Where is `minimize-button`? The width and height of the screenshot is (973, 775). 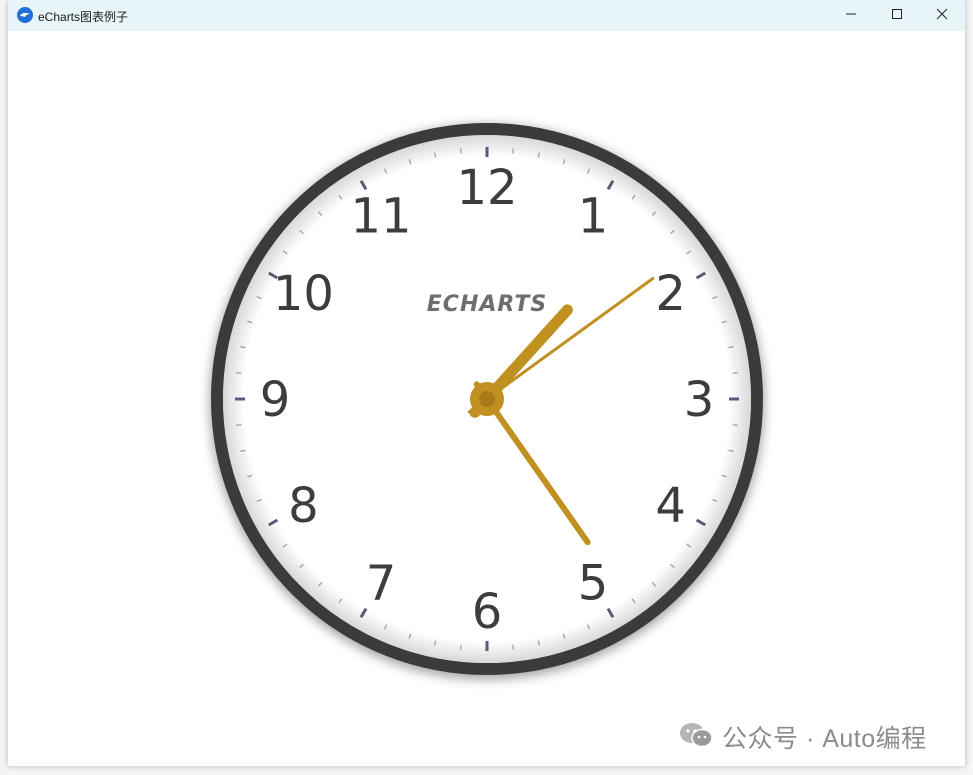 minimize-button is located at coordinates (851, 15).